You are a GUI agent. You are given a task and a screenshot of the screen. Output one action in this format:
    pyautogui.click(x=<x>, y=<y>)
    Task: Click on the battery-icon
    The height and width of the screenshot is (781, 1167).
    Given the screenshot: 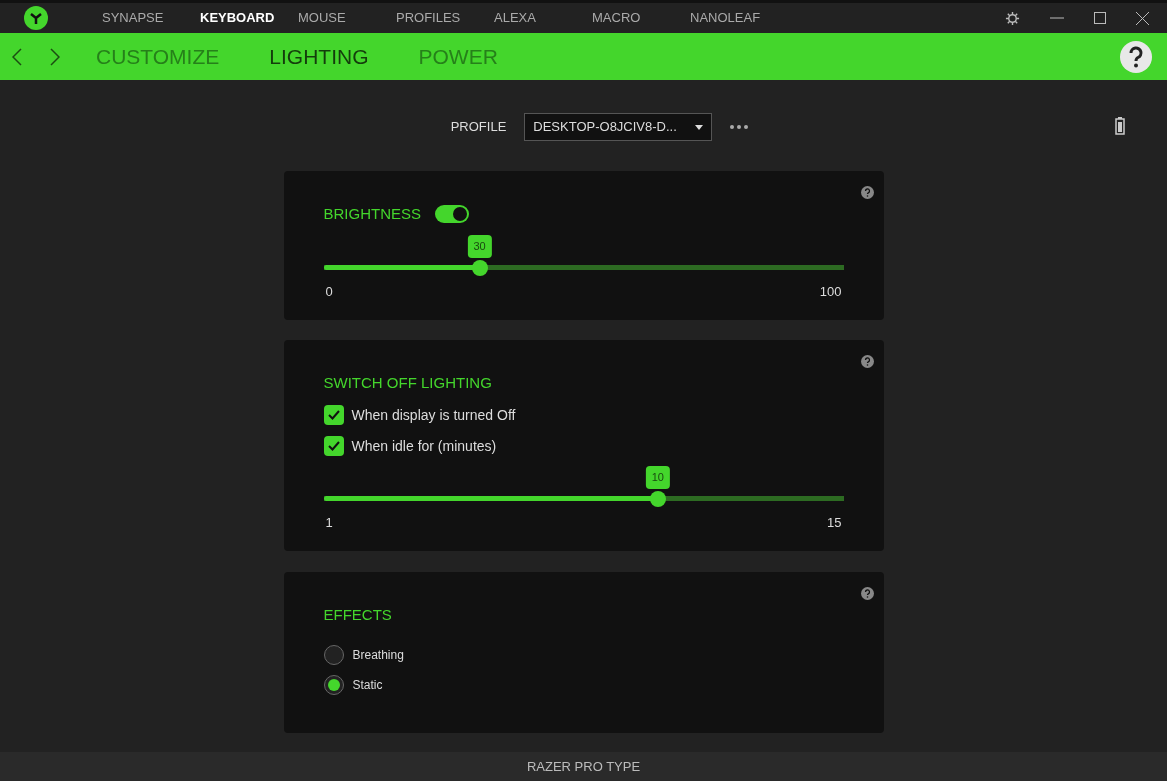 What is the action you would take?
    pyautogui.click(x=1120, y=126)
    